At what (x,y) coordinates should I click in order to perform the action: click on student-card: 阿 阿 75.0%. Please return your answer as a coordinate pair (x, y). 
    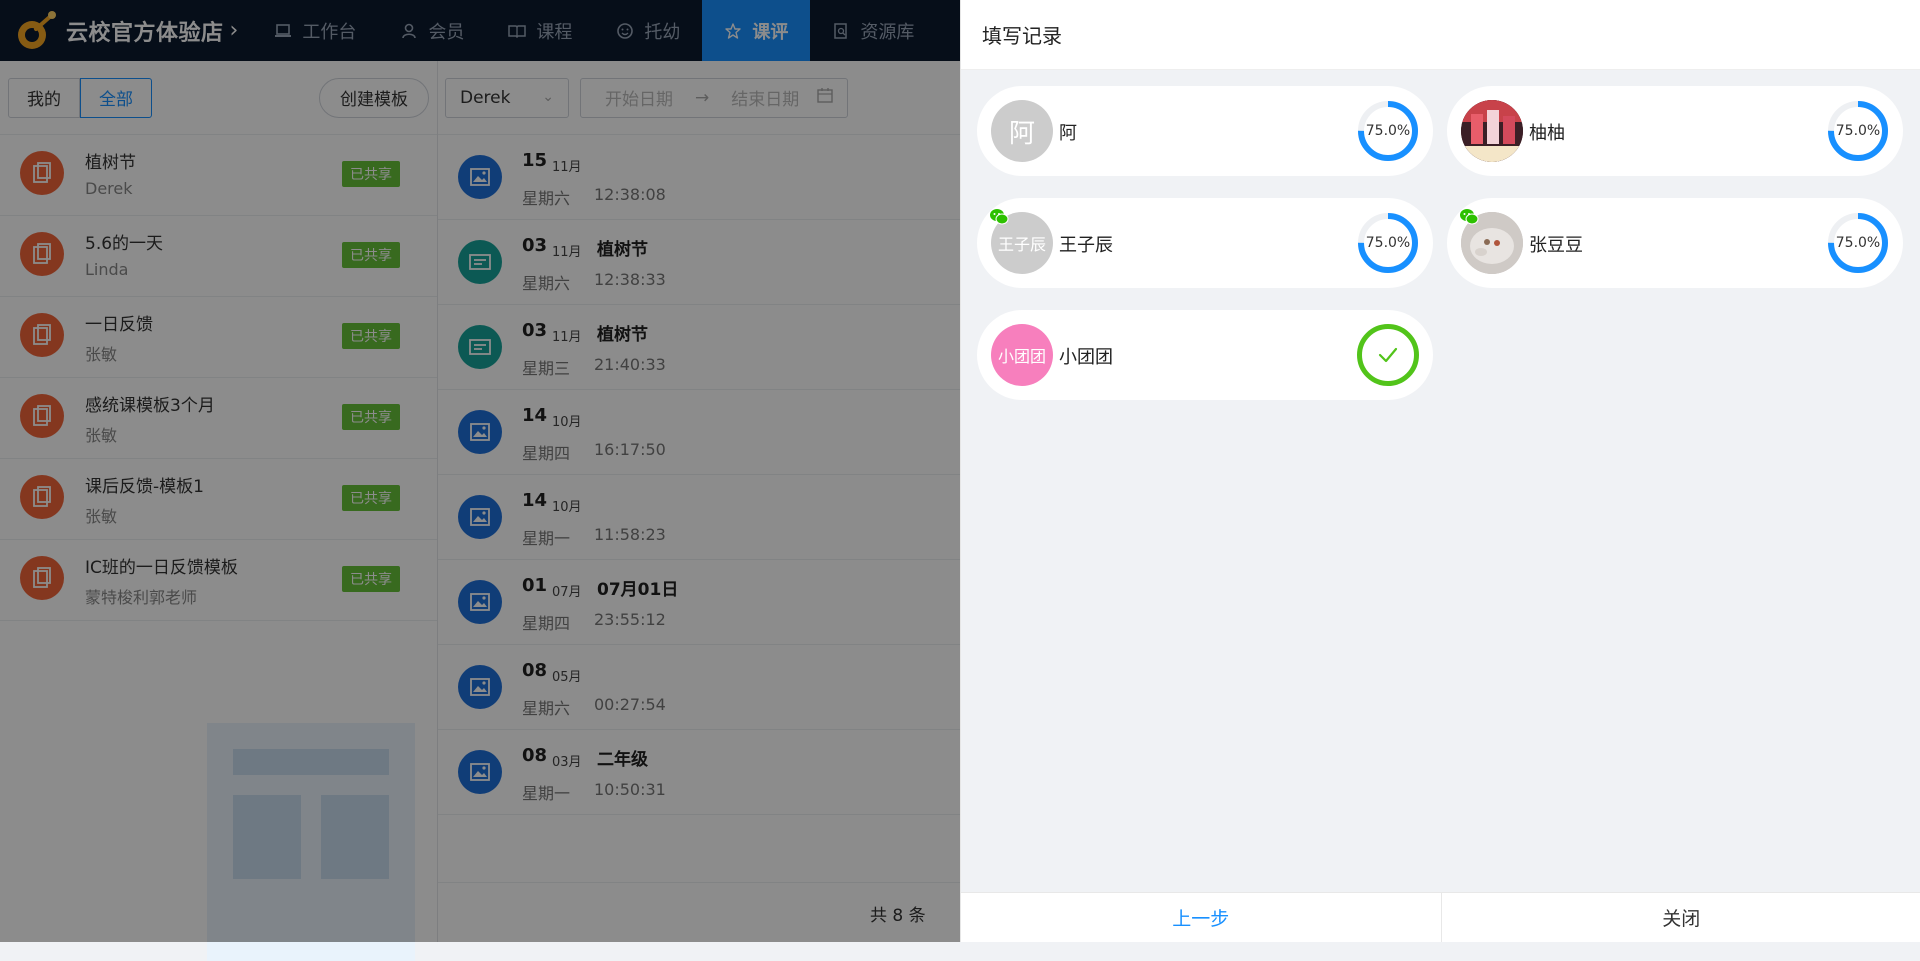
    Looking at the image, I should click on (1205, 131).